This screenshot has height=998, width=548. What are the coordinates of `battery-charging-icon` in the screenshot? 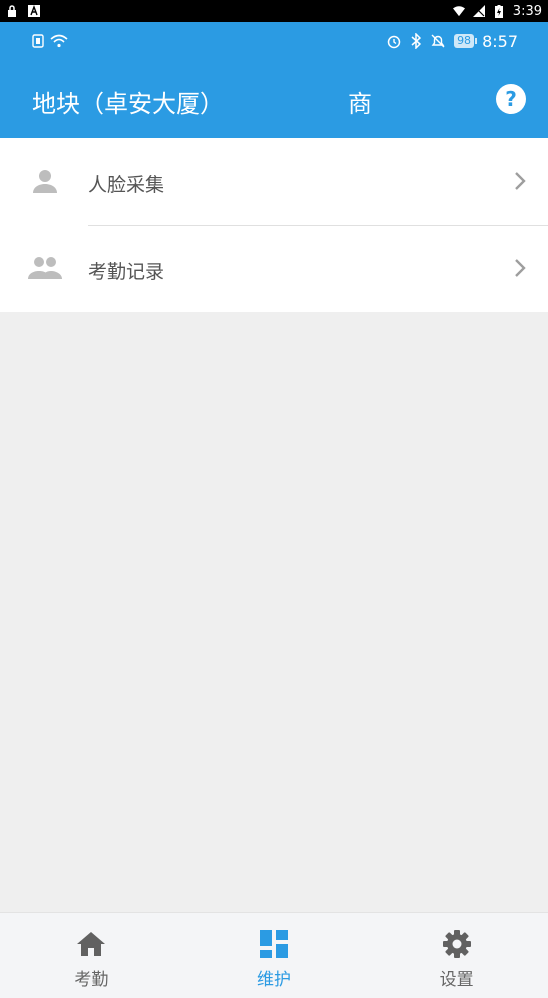 It's located at (499, 11).